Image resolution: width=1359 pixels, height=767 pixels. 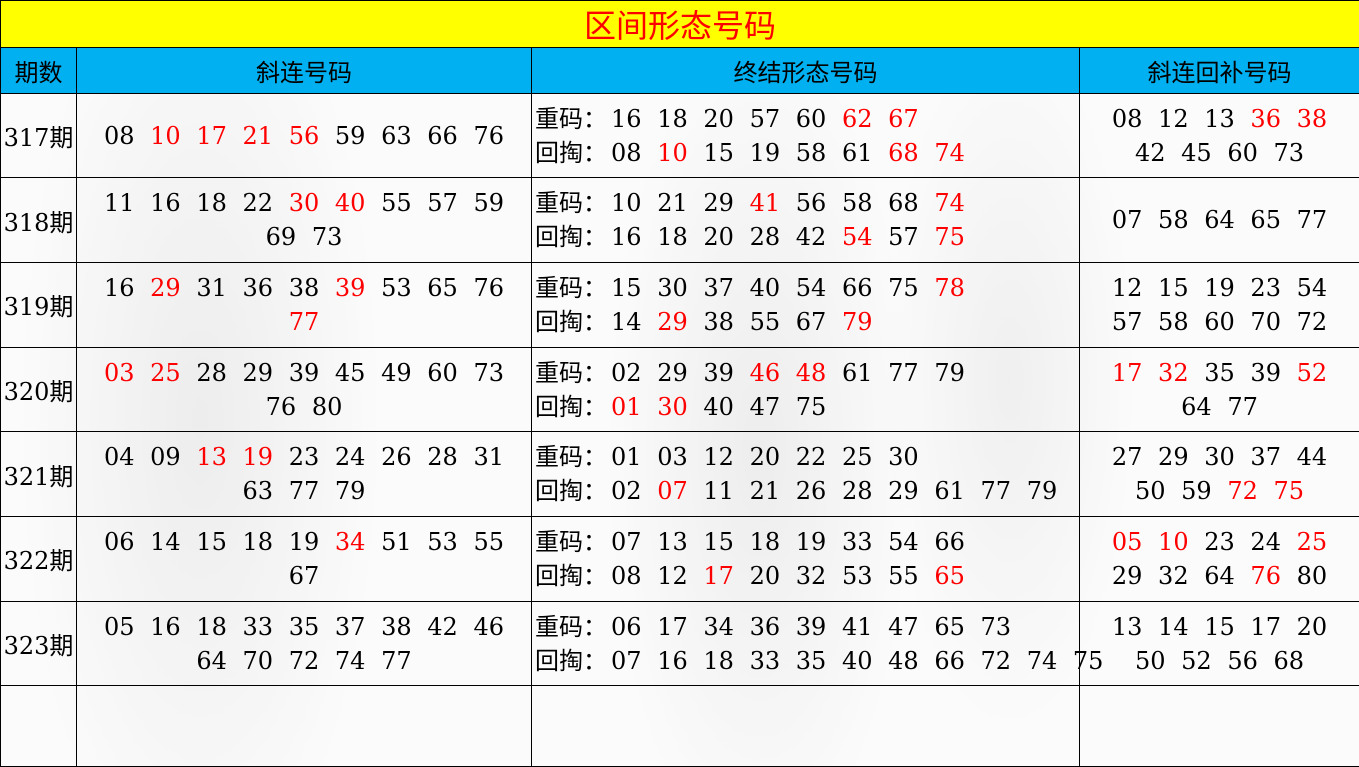 I want to click on diagonal-number: 14, so click(x=165, y=541).